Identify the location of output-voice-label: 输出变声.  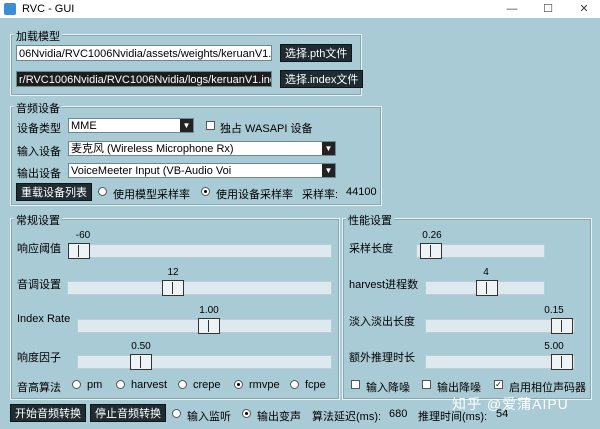
(279, 417).